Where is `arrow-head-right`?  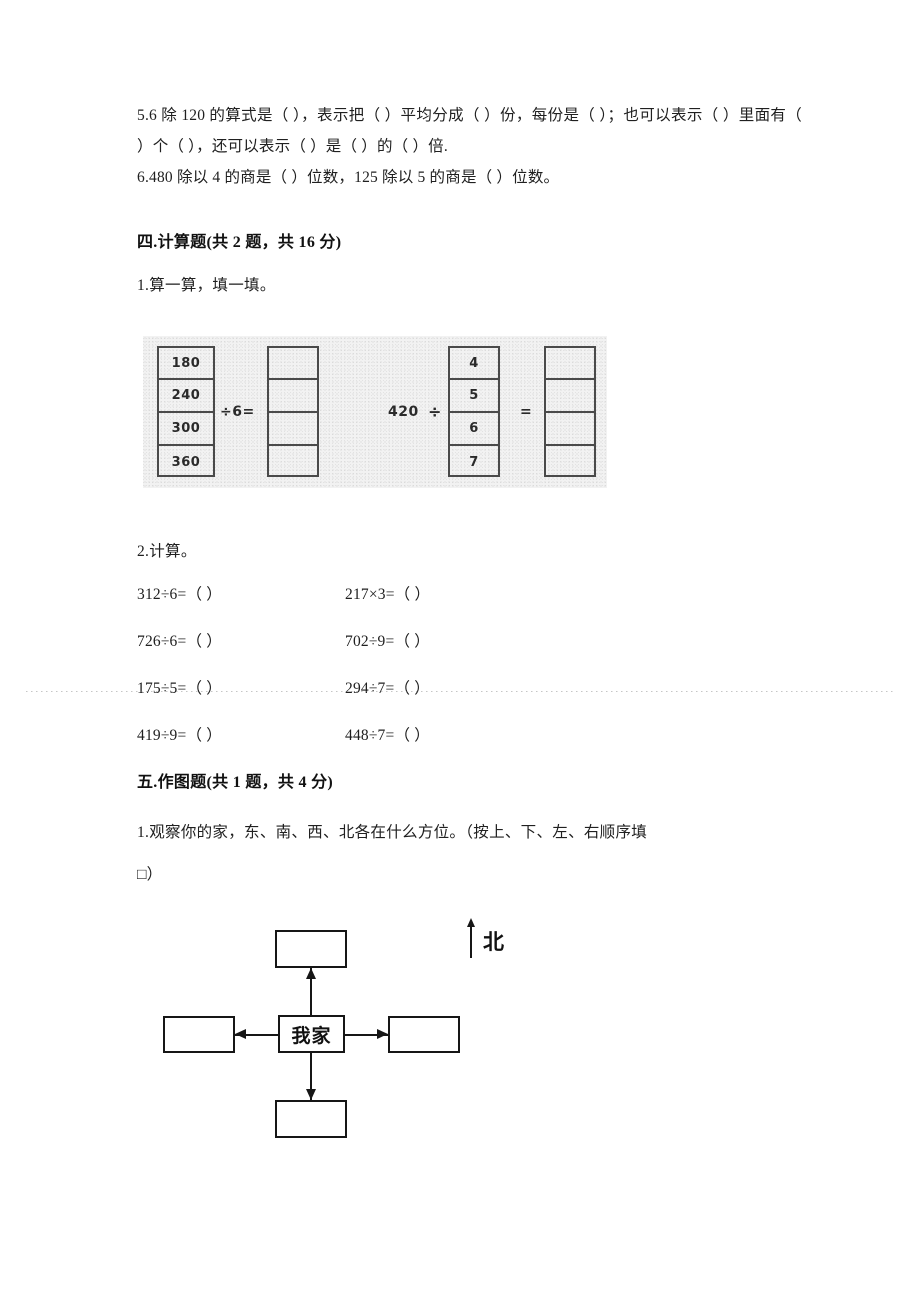 arrow-head-right is located at coordinates (382, 1034).